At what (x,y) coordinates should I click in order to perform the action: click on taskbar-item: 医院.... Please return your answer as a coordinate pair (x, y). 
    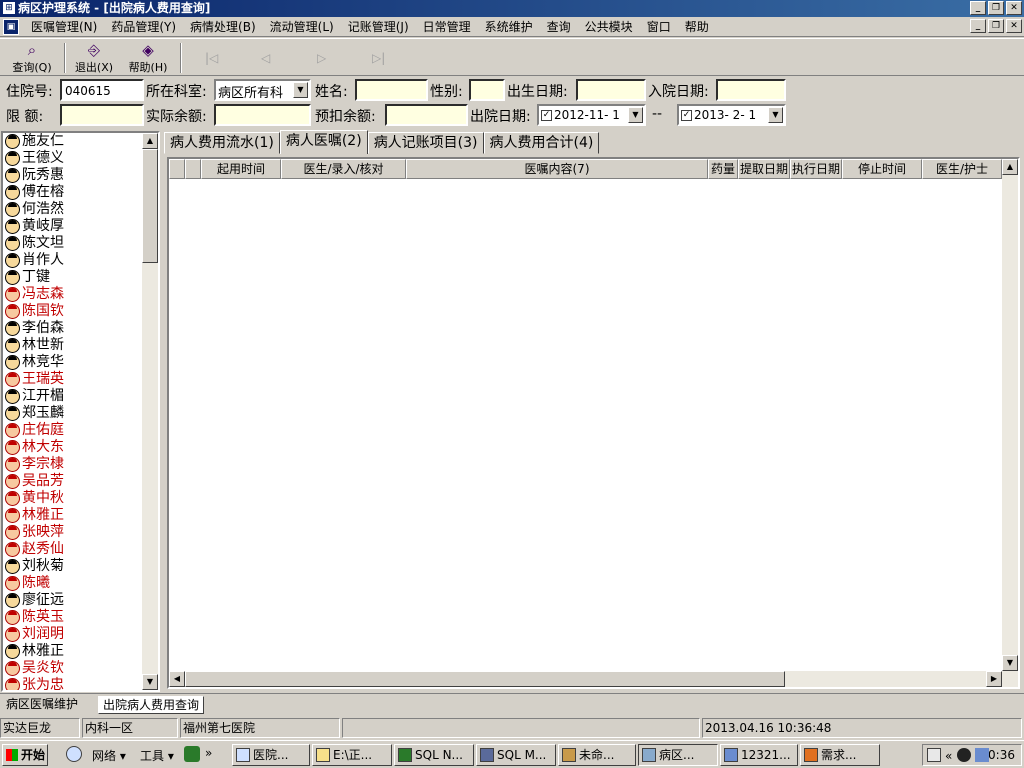
    Looking at the image, I should click on (271, 755).